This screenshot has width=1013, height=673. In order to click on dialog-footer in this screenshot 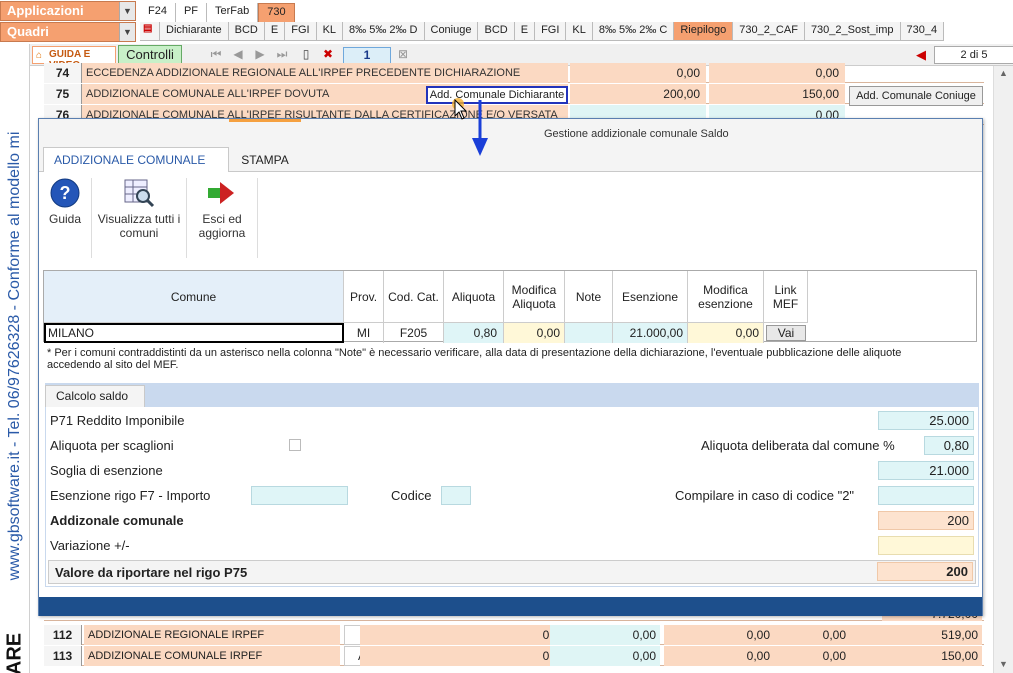, I will do `click(510, 606)`.